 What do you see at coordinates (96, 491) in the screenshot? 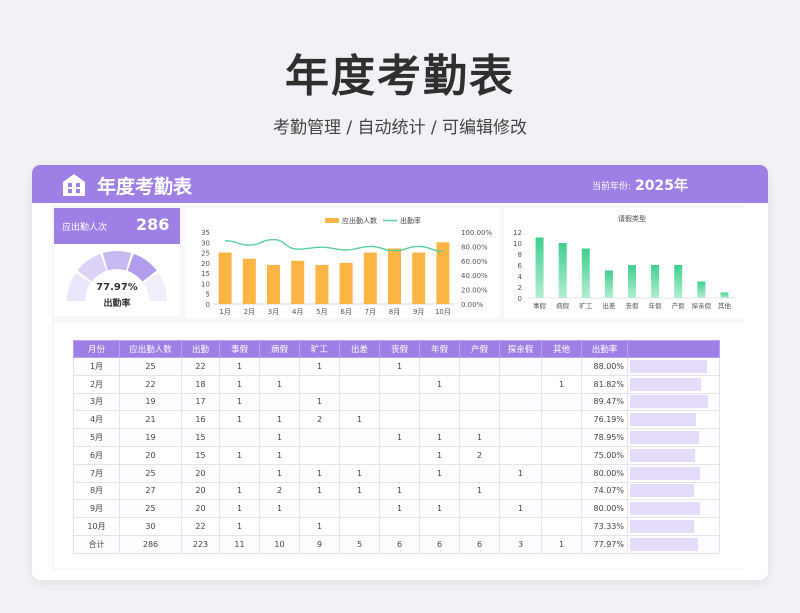
I see `table-cell: 8月` at bounding box center [96, 491].